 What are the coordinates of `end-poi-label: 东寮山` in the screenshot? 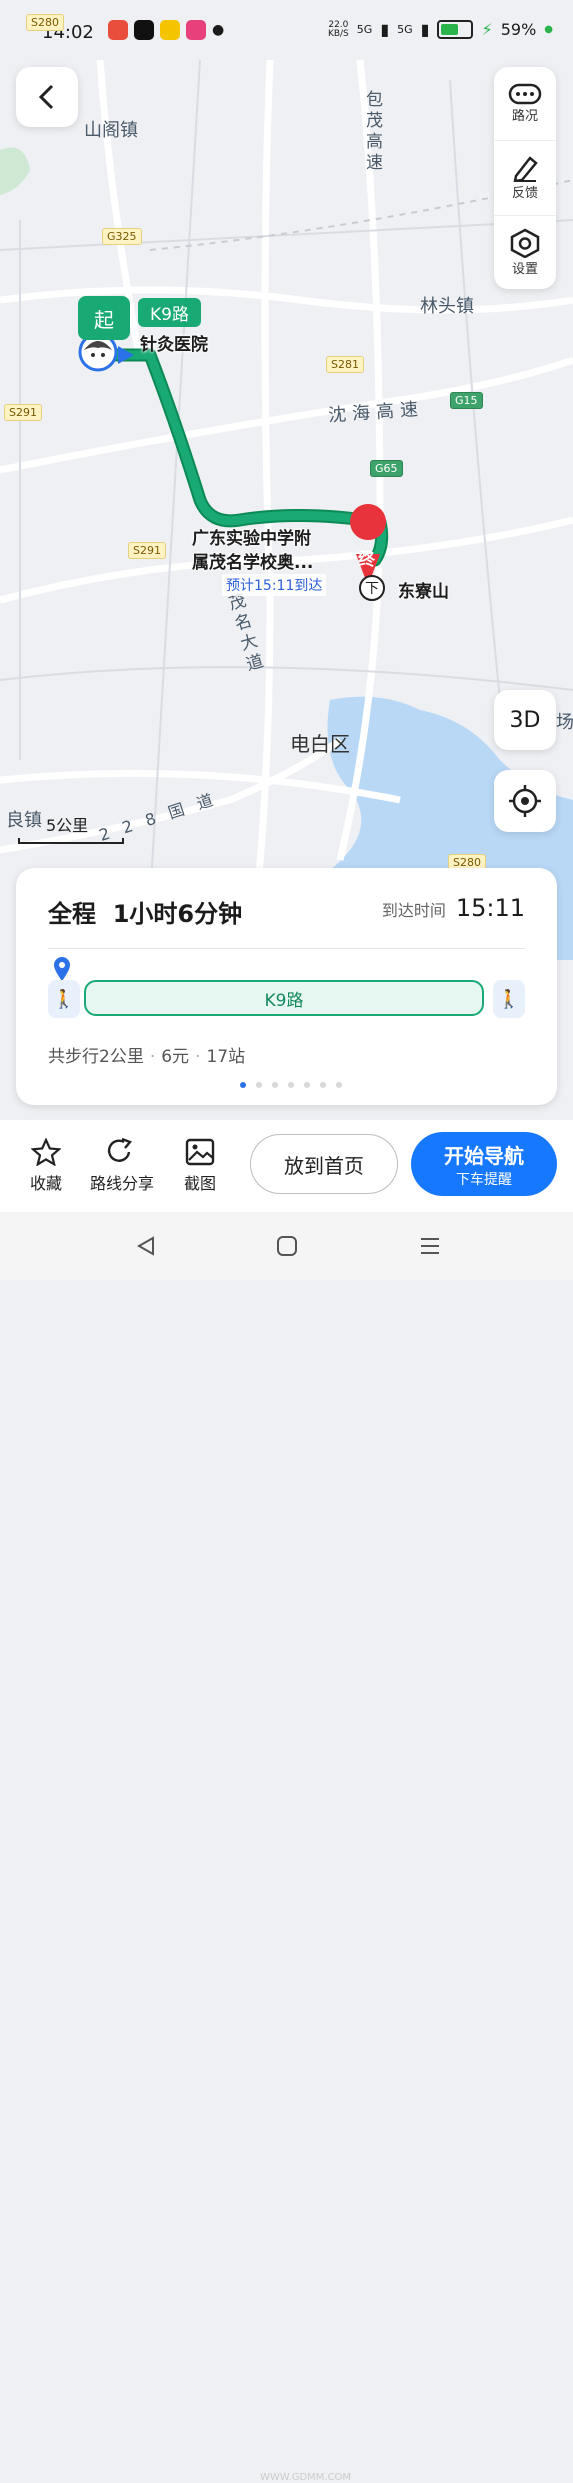 It's located at (423, 592).